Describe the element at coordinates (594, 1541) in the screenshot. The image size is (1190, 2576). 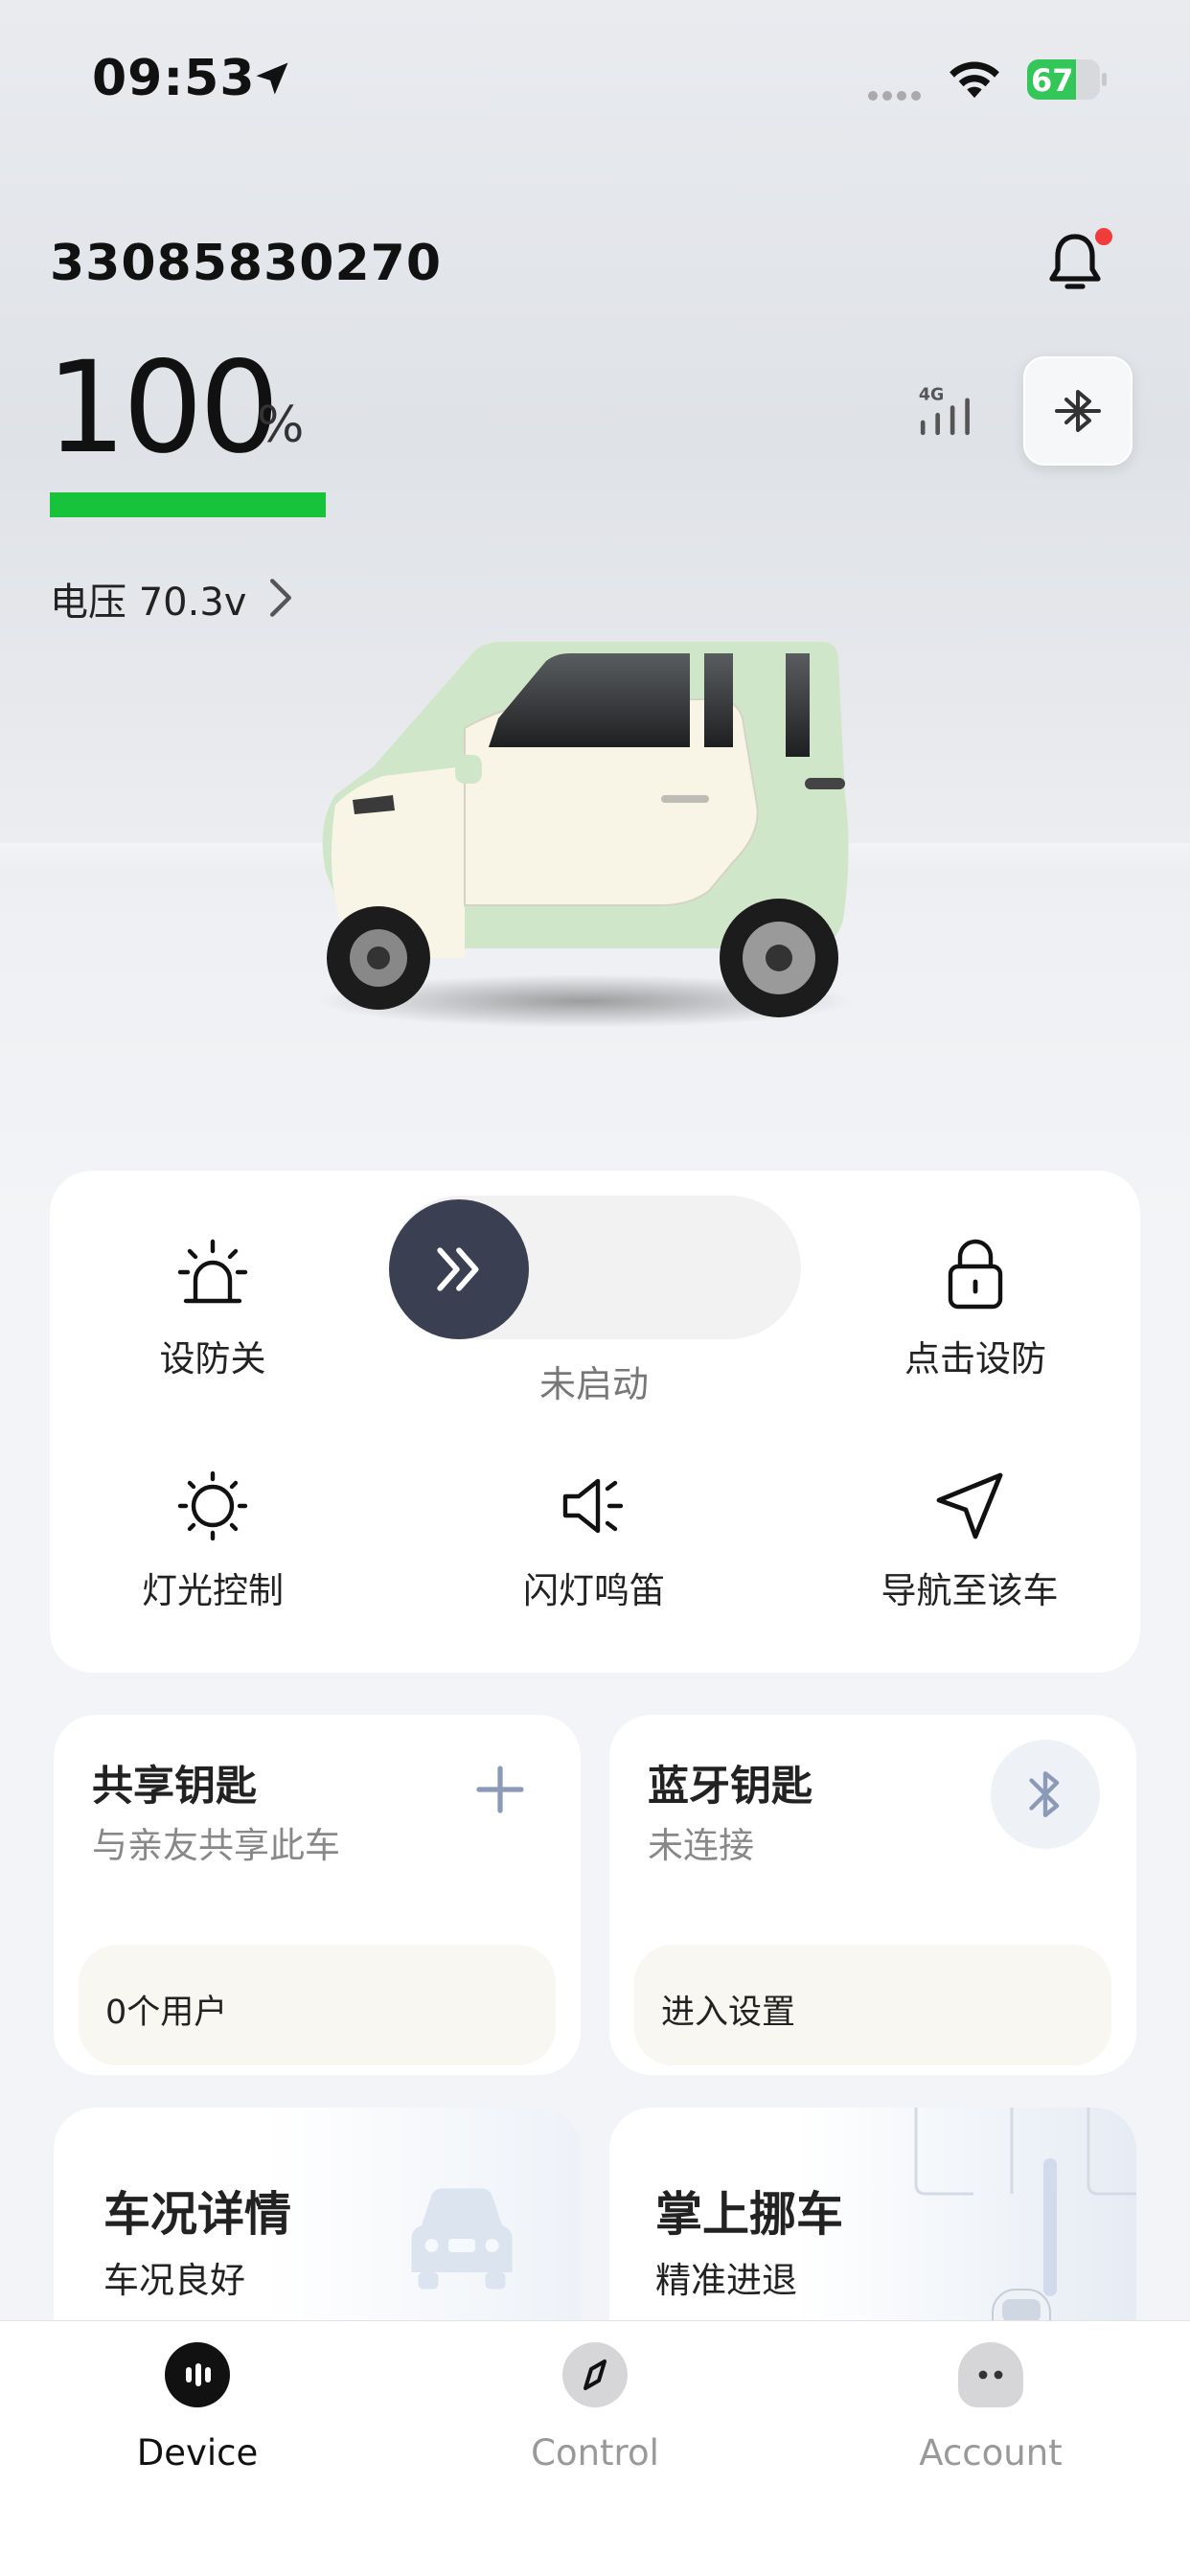
I see `flash-horn-button: 闪灯鸣笛` at that location.